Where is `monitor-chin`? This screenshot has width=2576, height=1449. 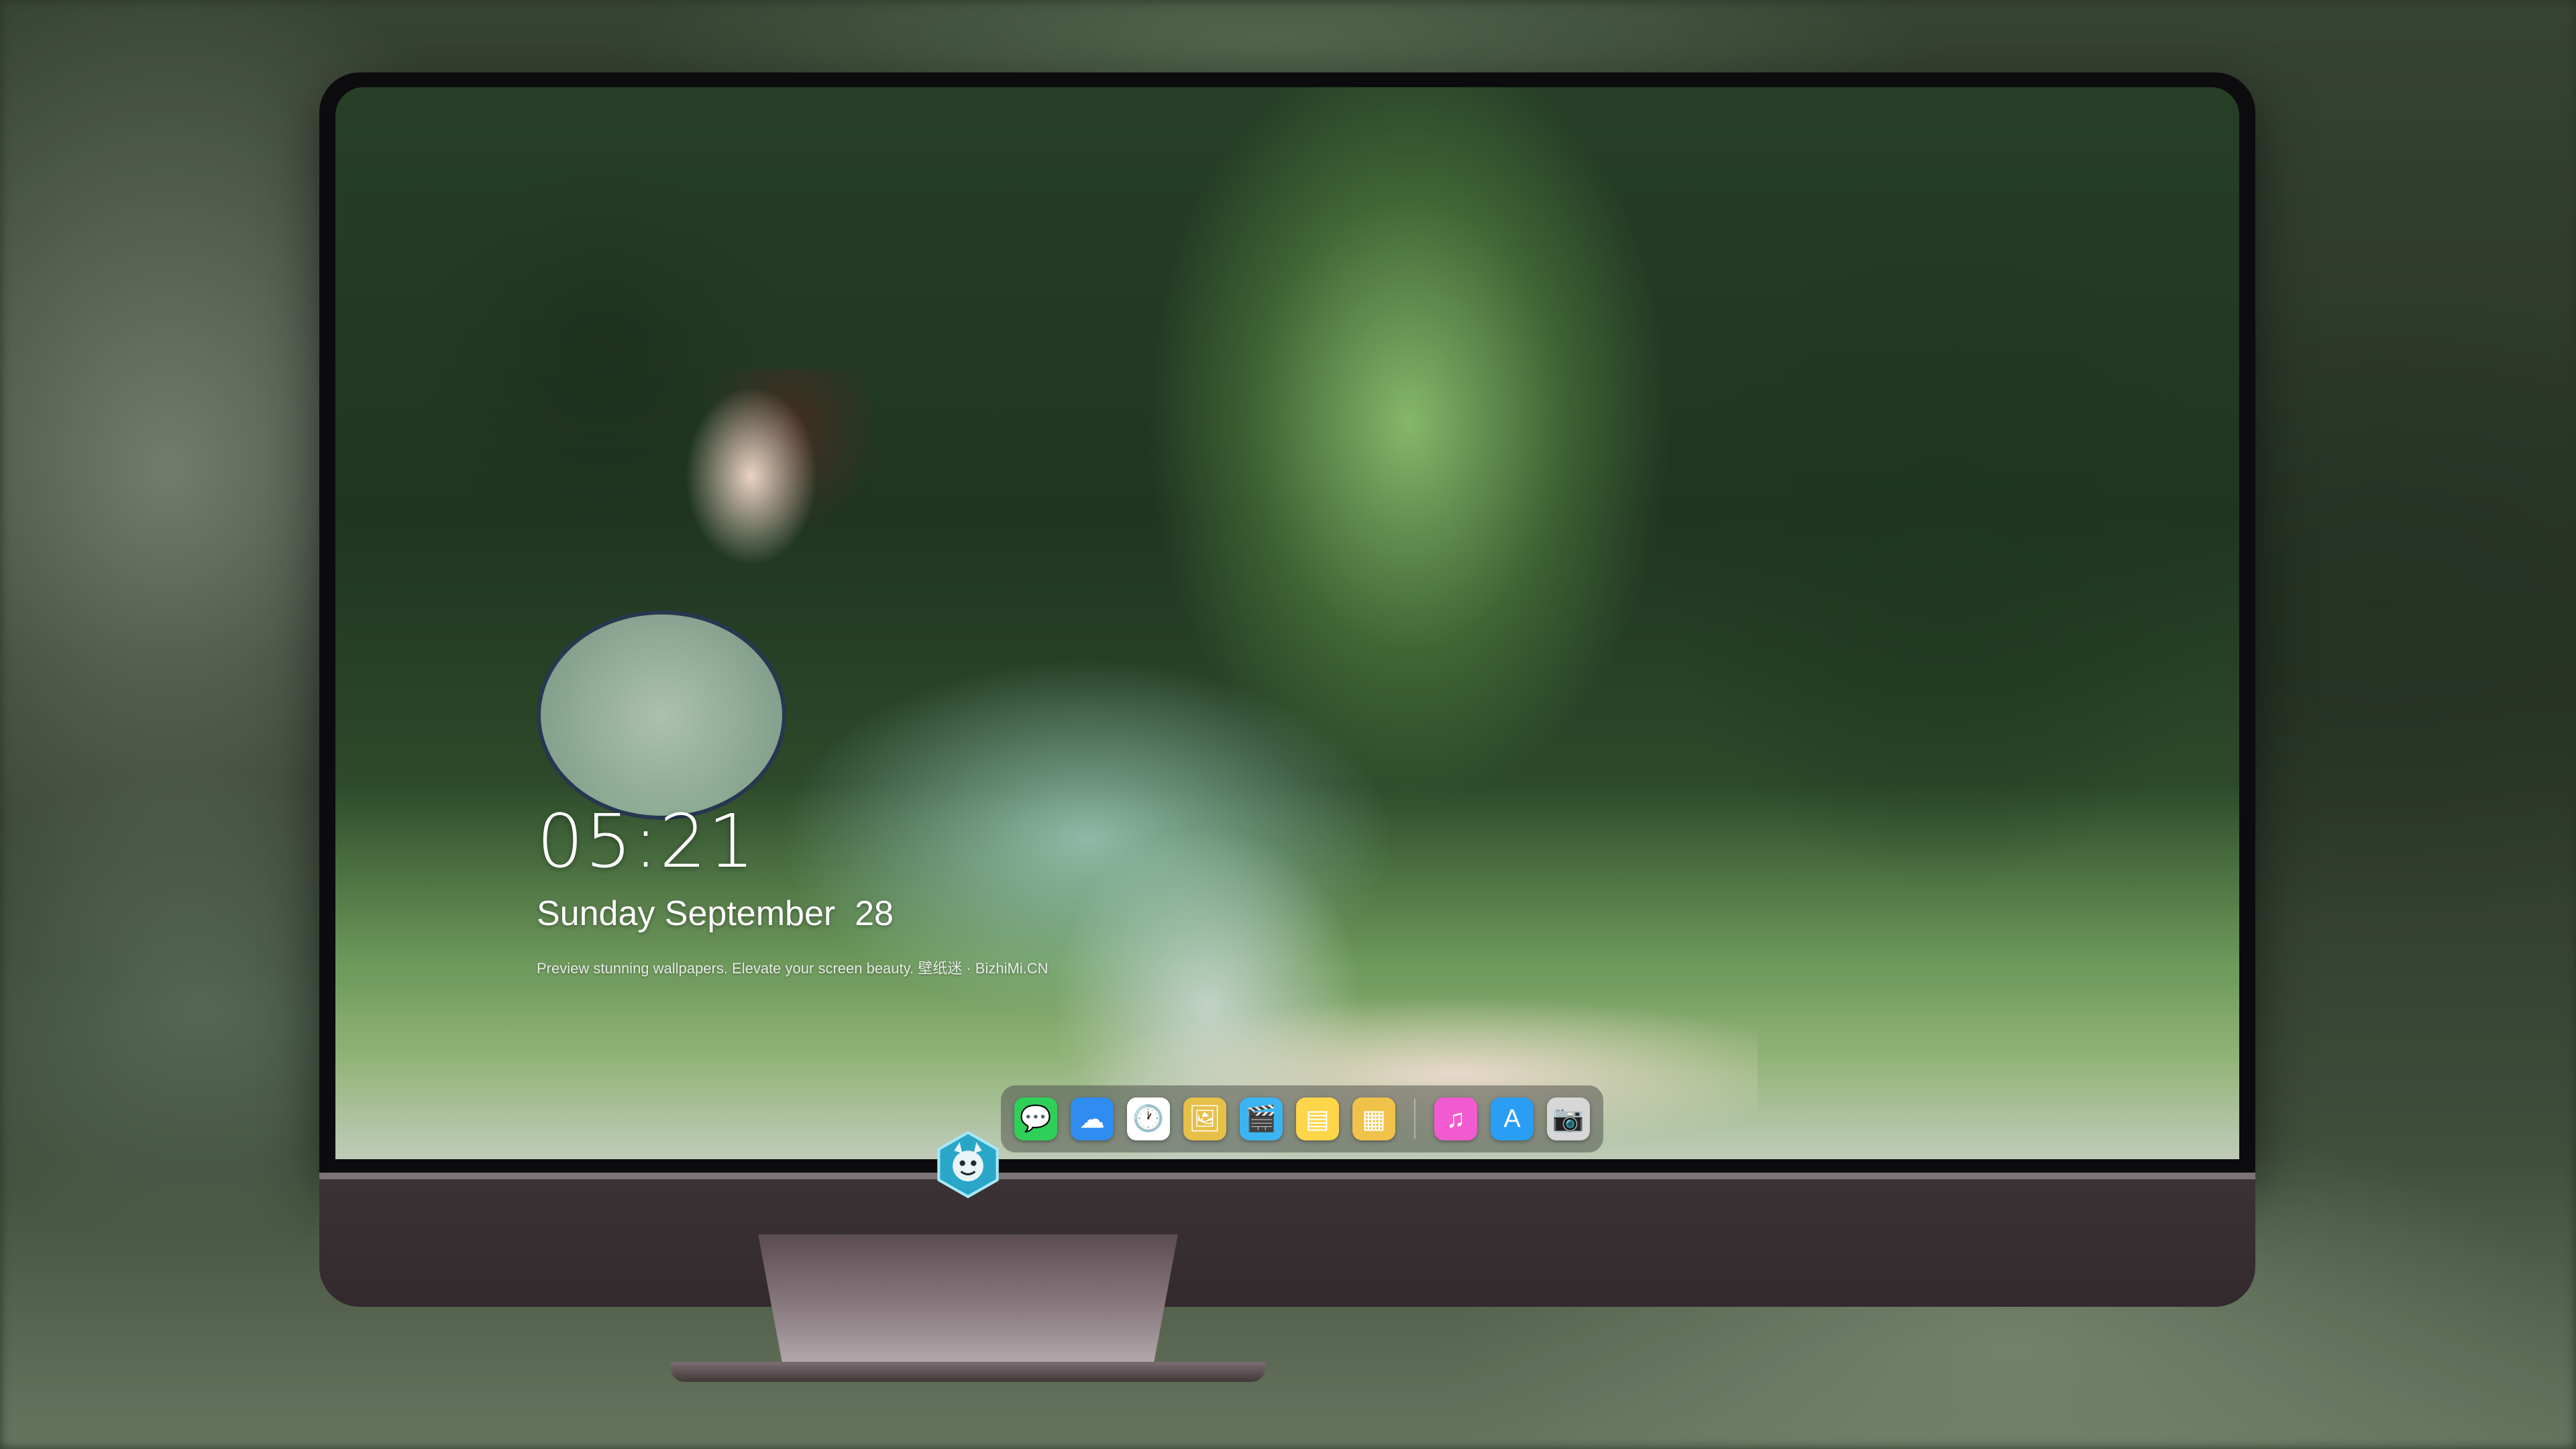 monitor-chin is located at coordinates (1287, 1240).